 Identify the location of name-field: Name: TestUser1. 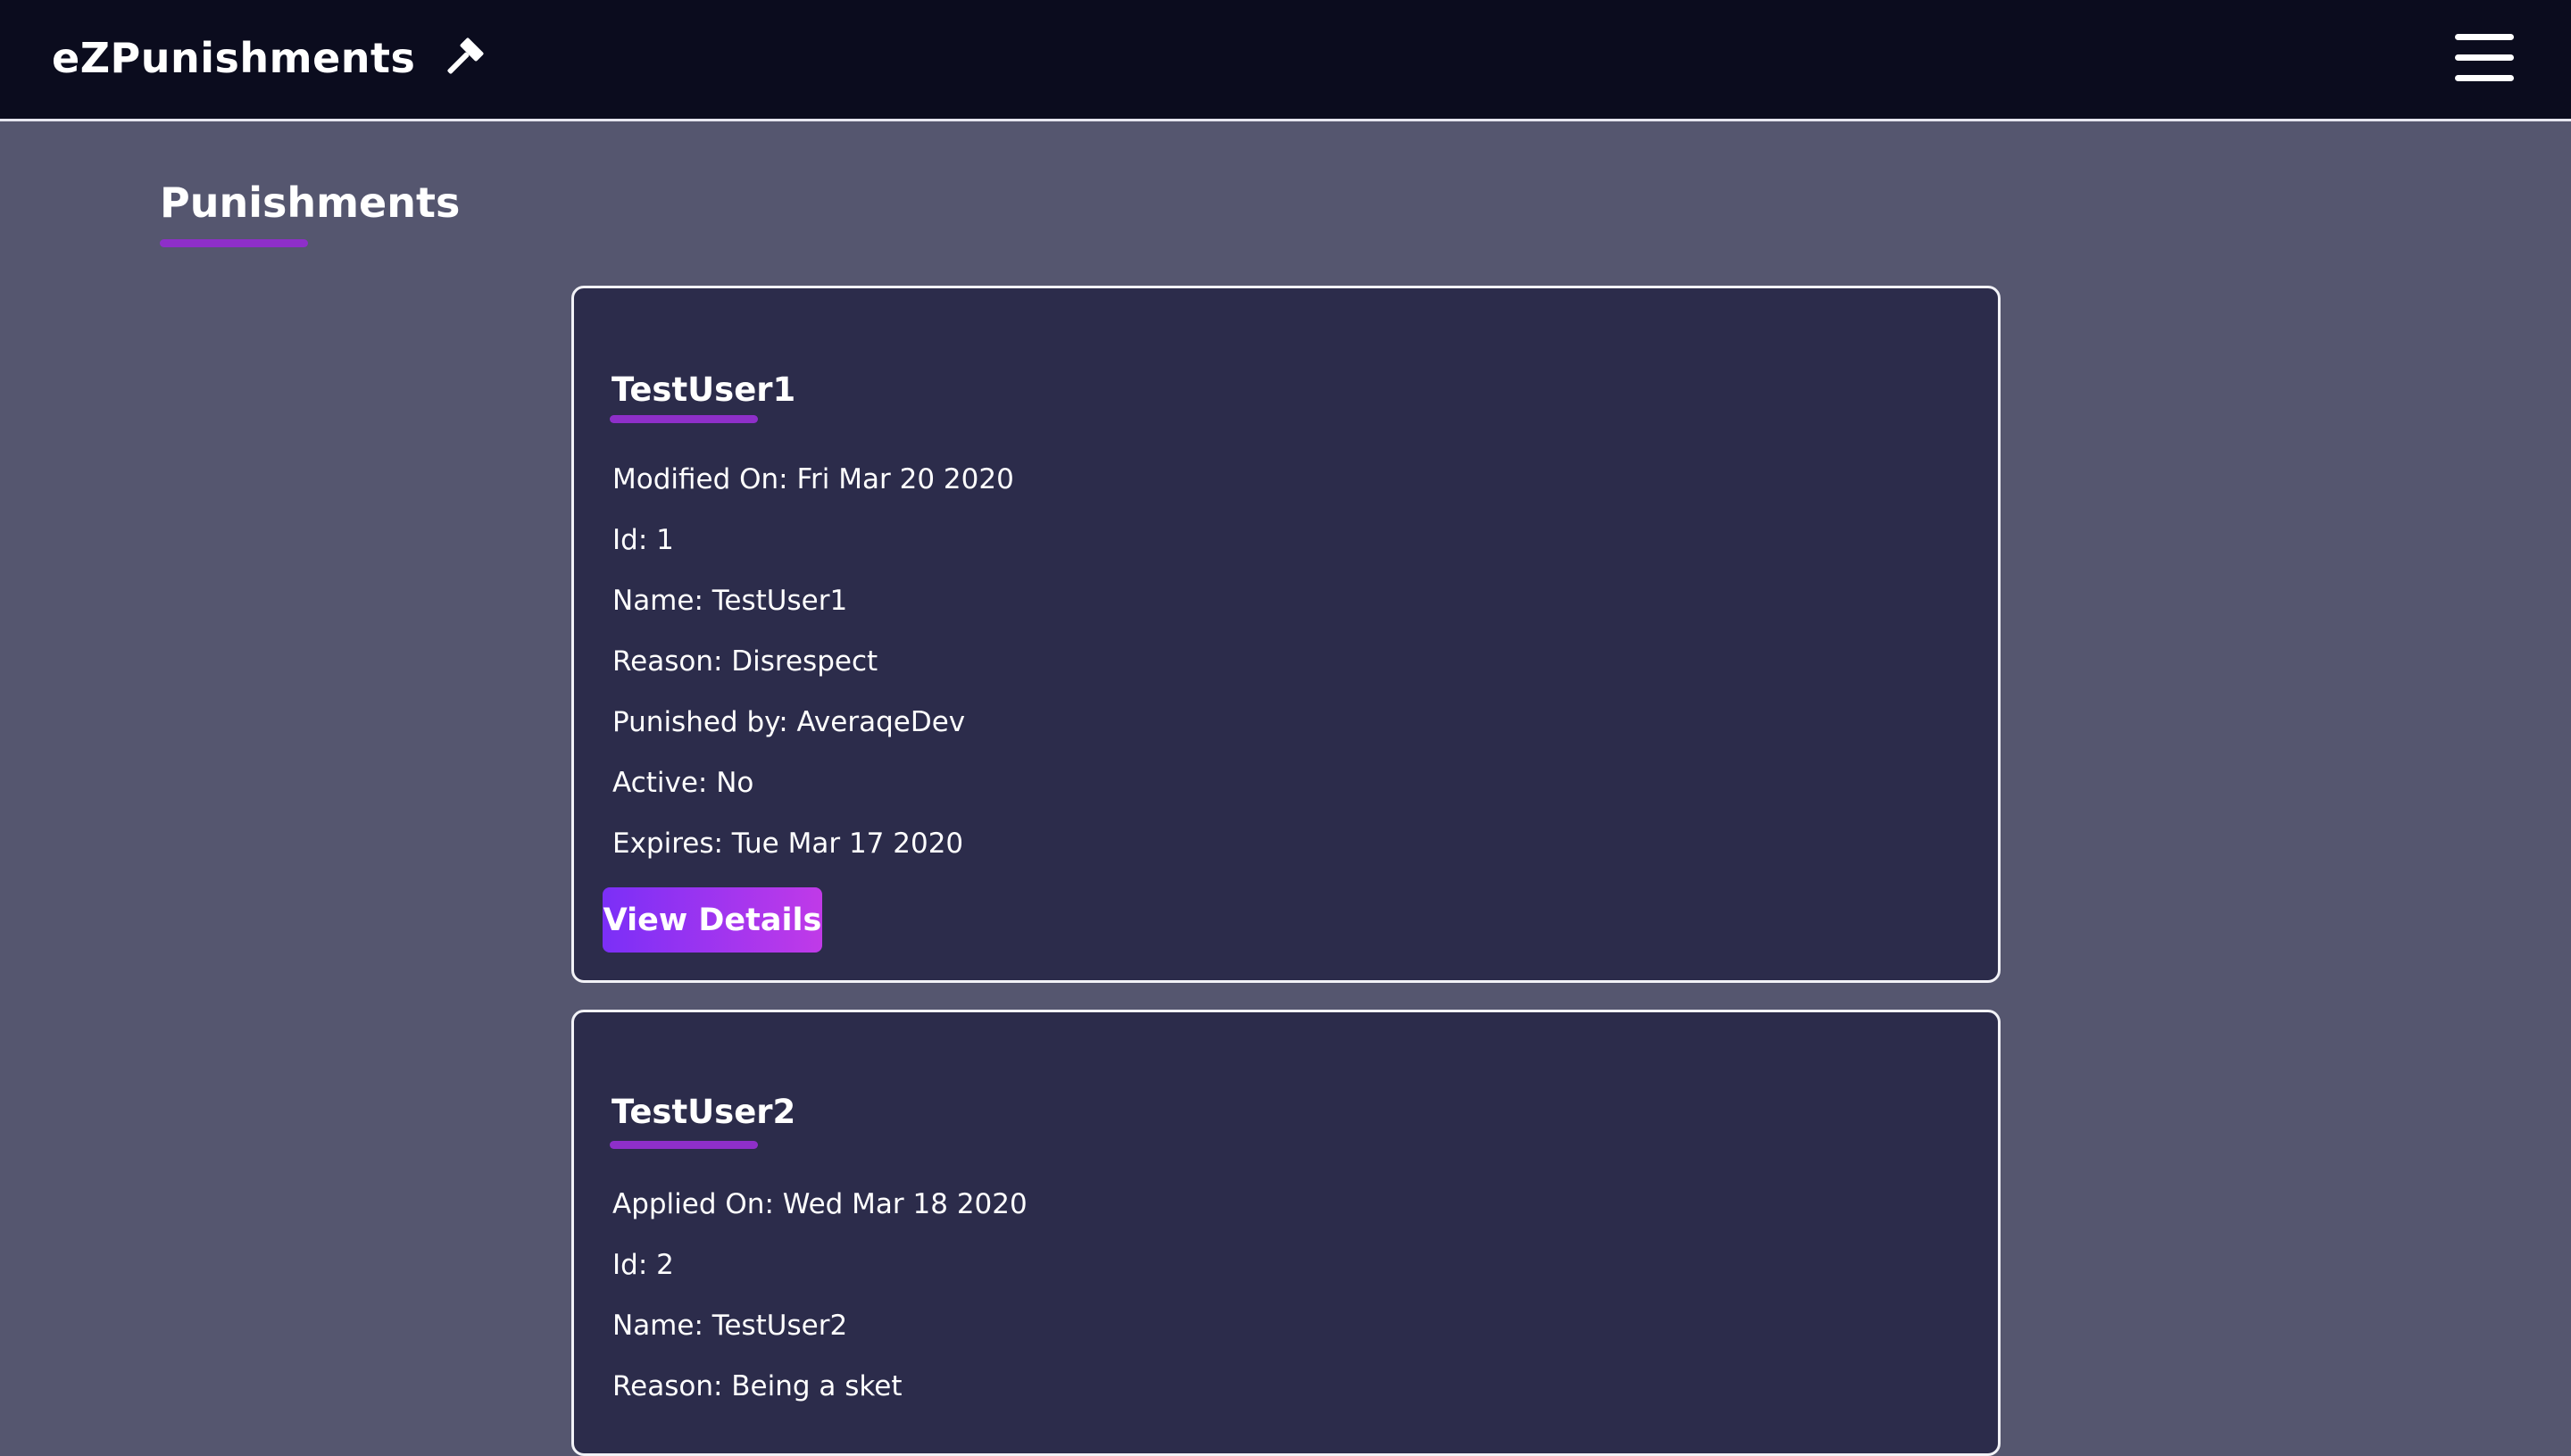
(730, 601).